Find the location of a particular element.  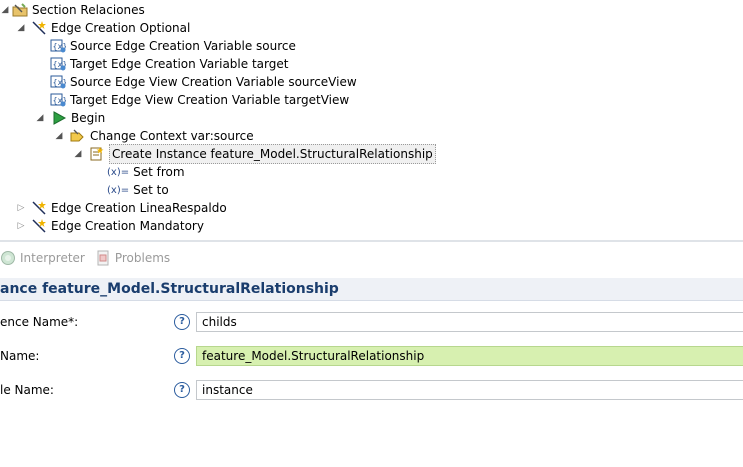

problems-icon is located at coordinates (103, 258).